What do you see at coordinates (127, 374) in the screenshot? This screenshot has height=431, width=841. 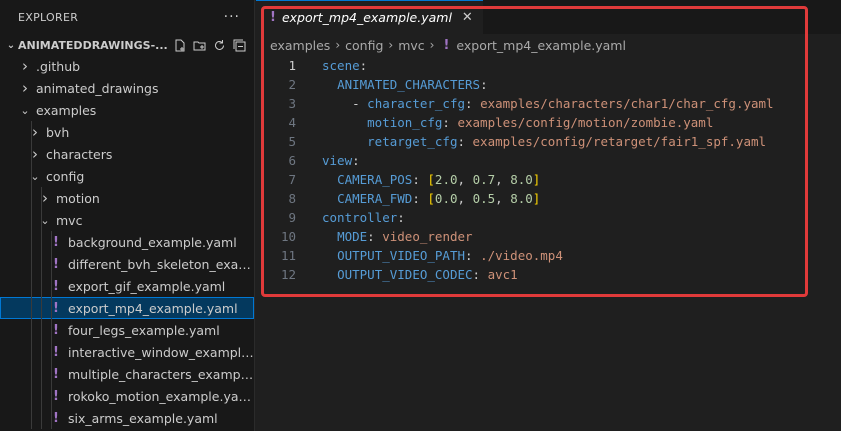 I see `tree-file: !multiple_characters_example.yaml` at bounding box center [127, 374].